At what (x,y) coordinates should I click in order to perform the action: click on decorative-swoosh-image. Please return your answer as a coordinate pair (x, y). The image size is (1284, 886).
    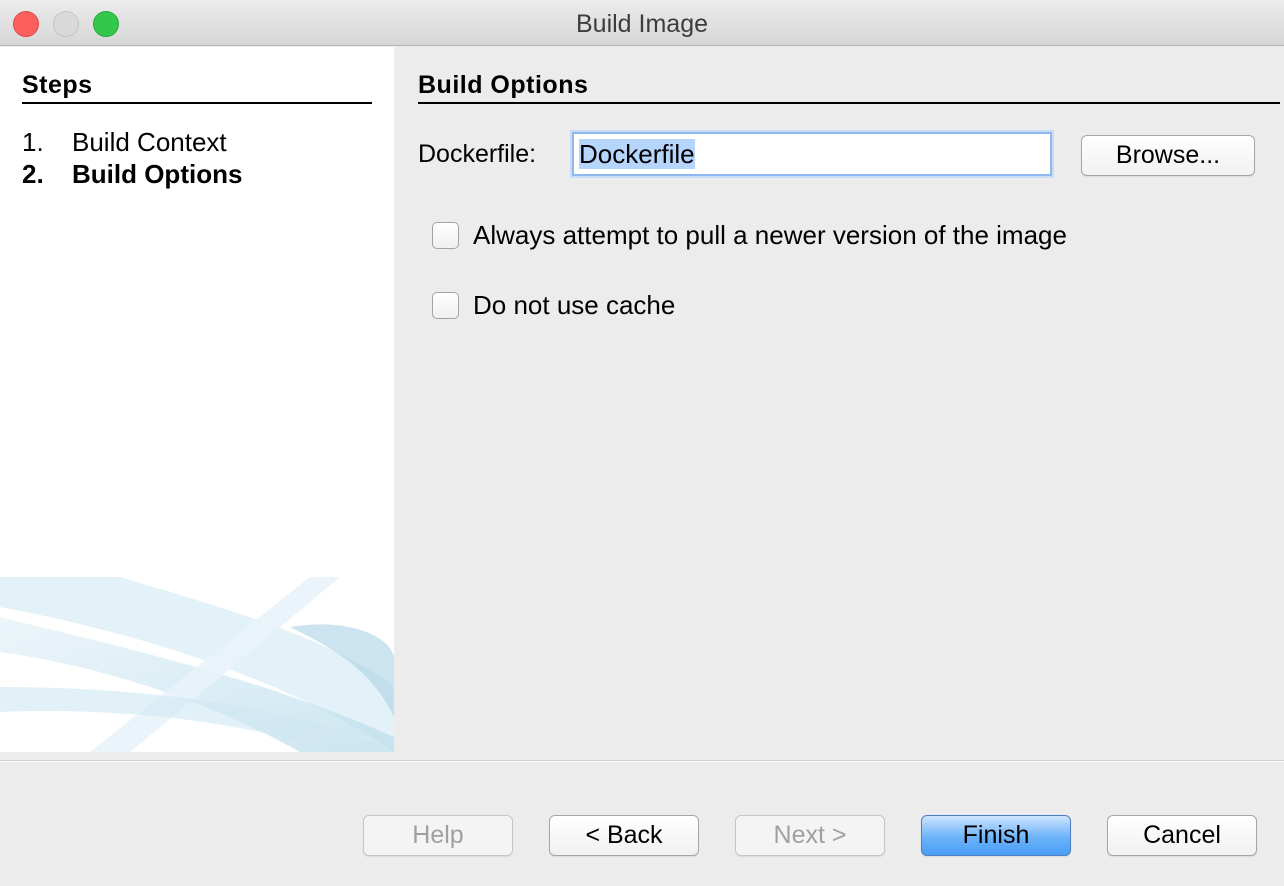
    Looking at the image, I should click on (197, 664).